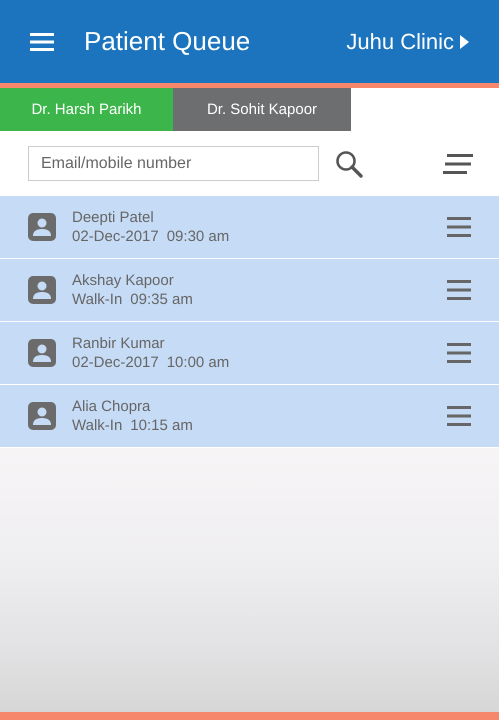 The height and width of the screenshot is (720, 499). I want to click on patient-row: Ranbir Kumar 02-Dec-2017 10:00 am, so click(249, 353).